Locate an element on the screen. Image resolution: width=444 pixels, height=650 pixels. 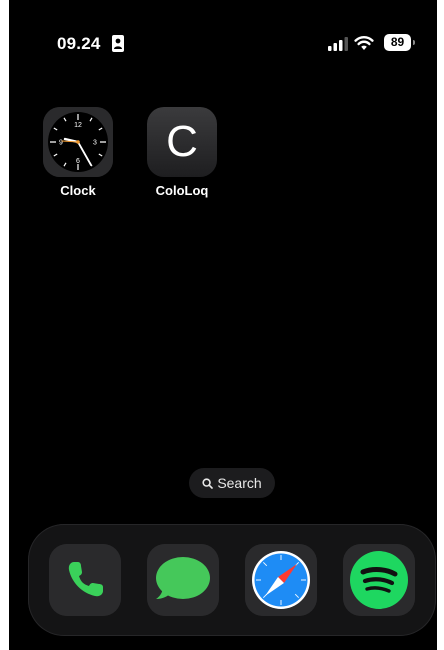
phone-icon is located at coordinates (85, 580).